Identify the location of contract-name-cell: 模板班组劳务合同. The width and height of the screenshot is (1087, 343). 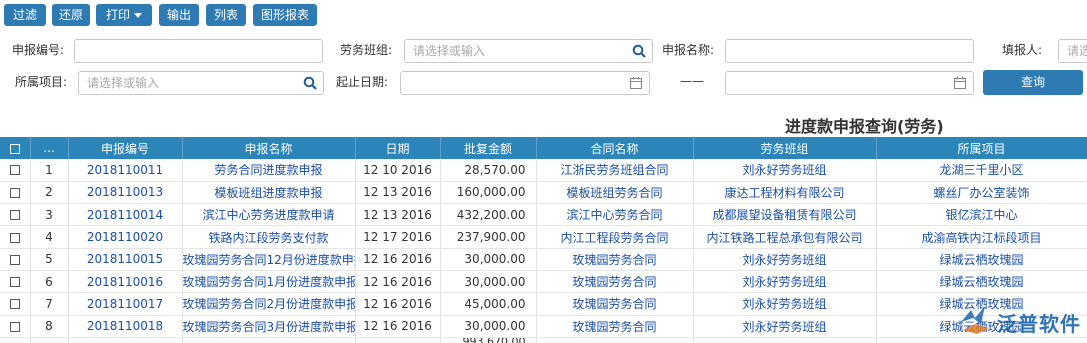
(615, 193).